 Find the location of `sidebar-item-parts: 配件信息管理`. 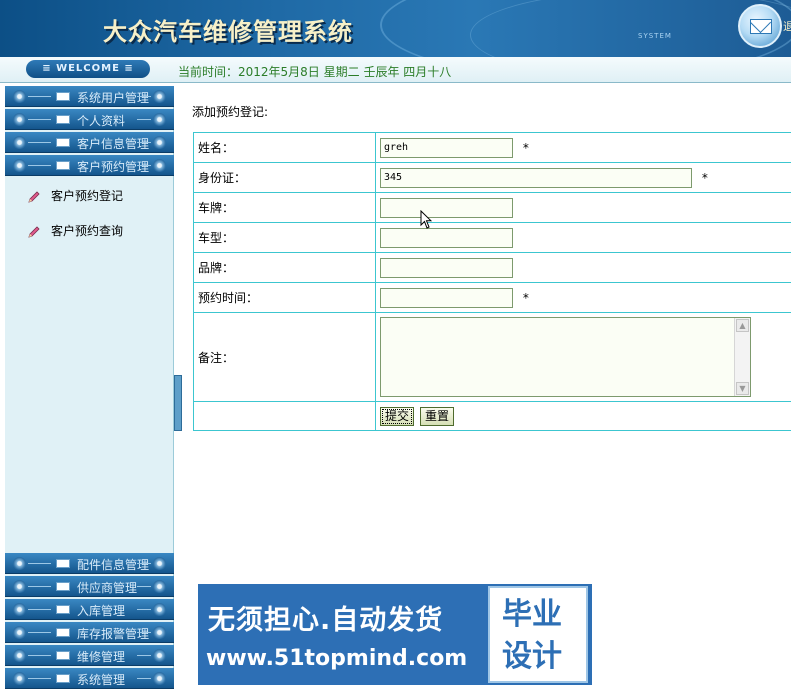

sidebar-item-parts: 配件信息管理 is located at coordinates (89, 563).